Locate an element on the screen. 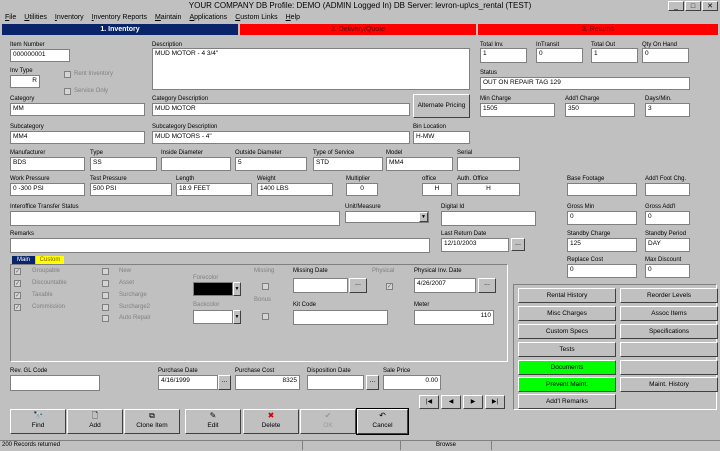 The image size is (720, 451). physical-inv-date-field: 4/26/2007 is located at coordinates (445, 285).